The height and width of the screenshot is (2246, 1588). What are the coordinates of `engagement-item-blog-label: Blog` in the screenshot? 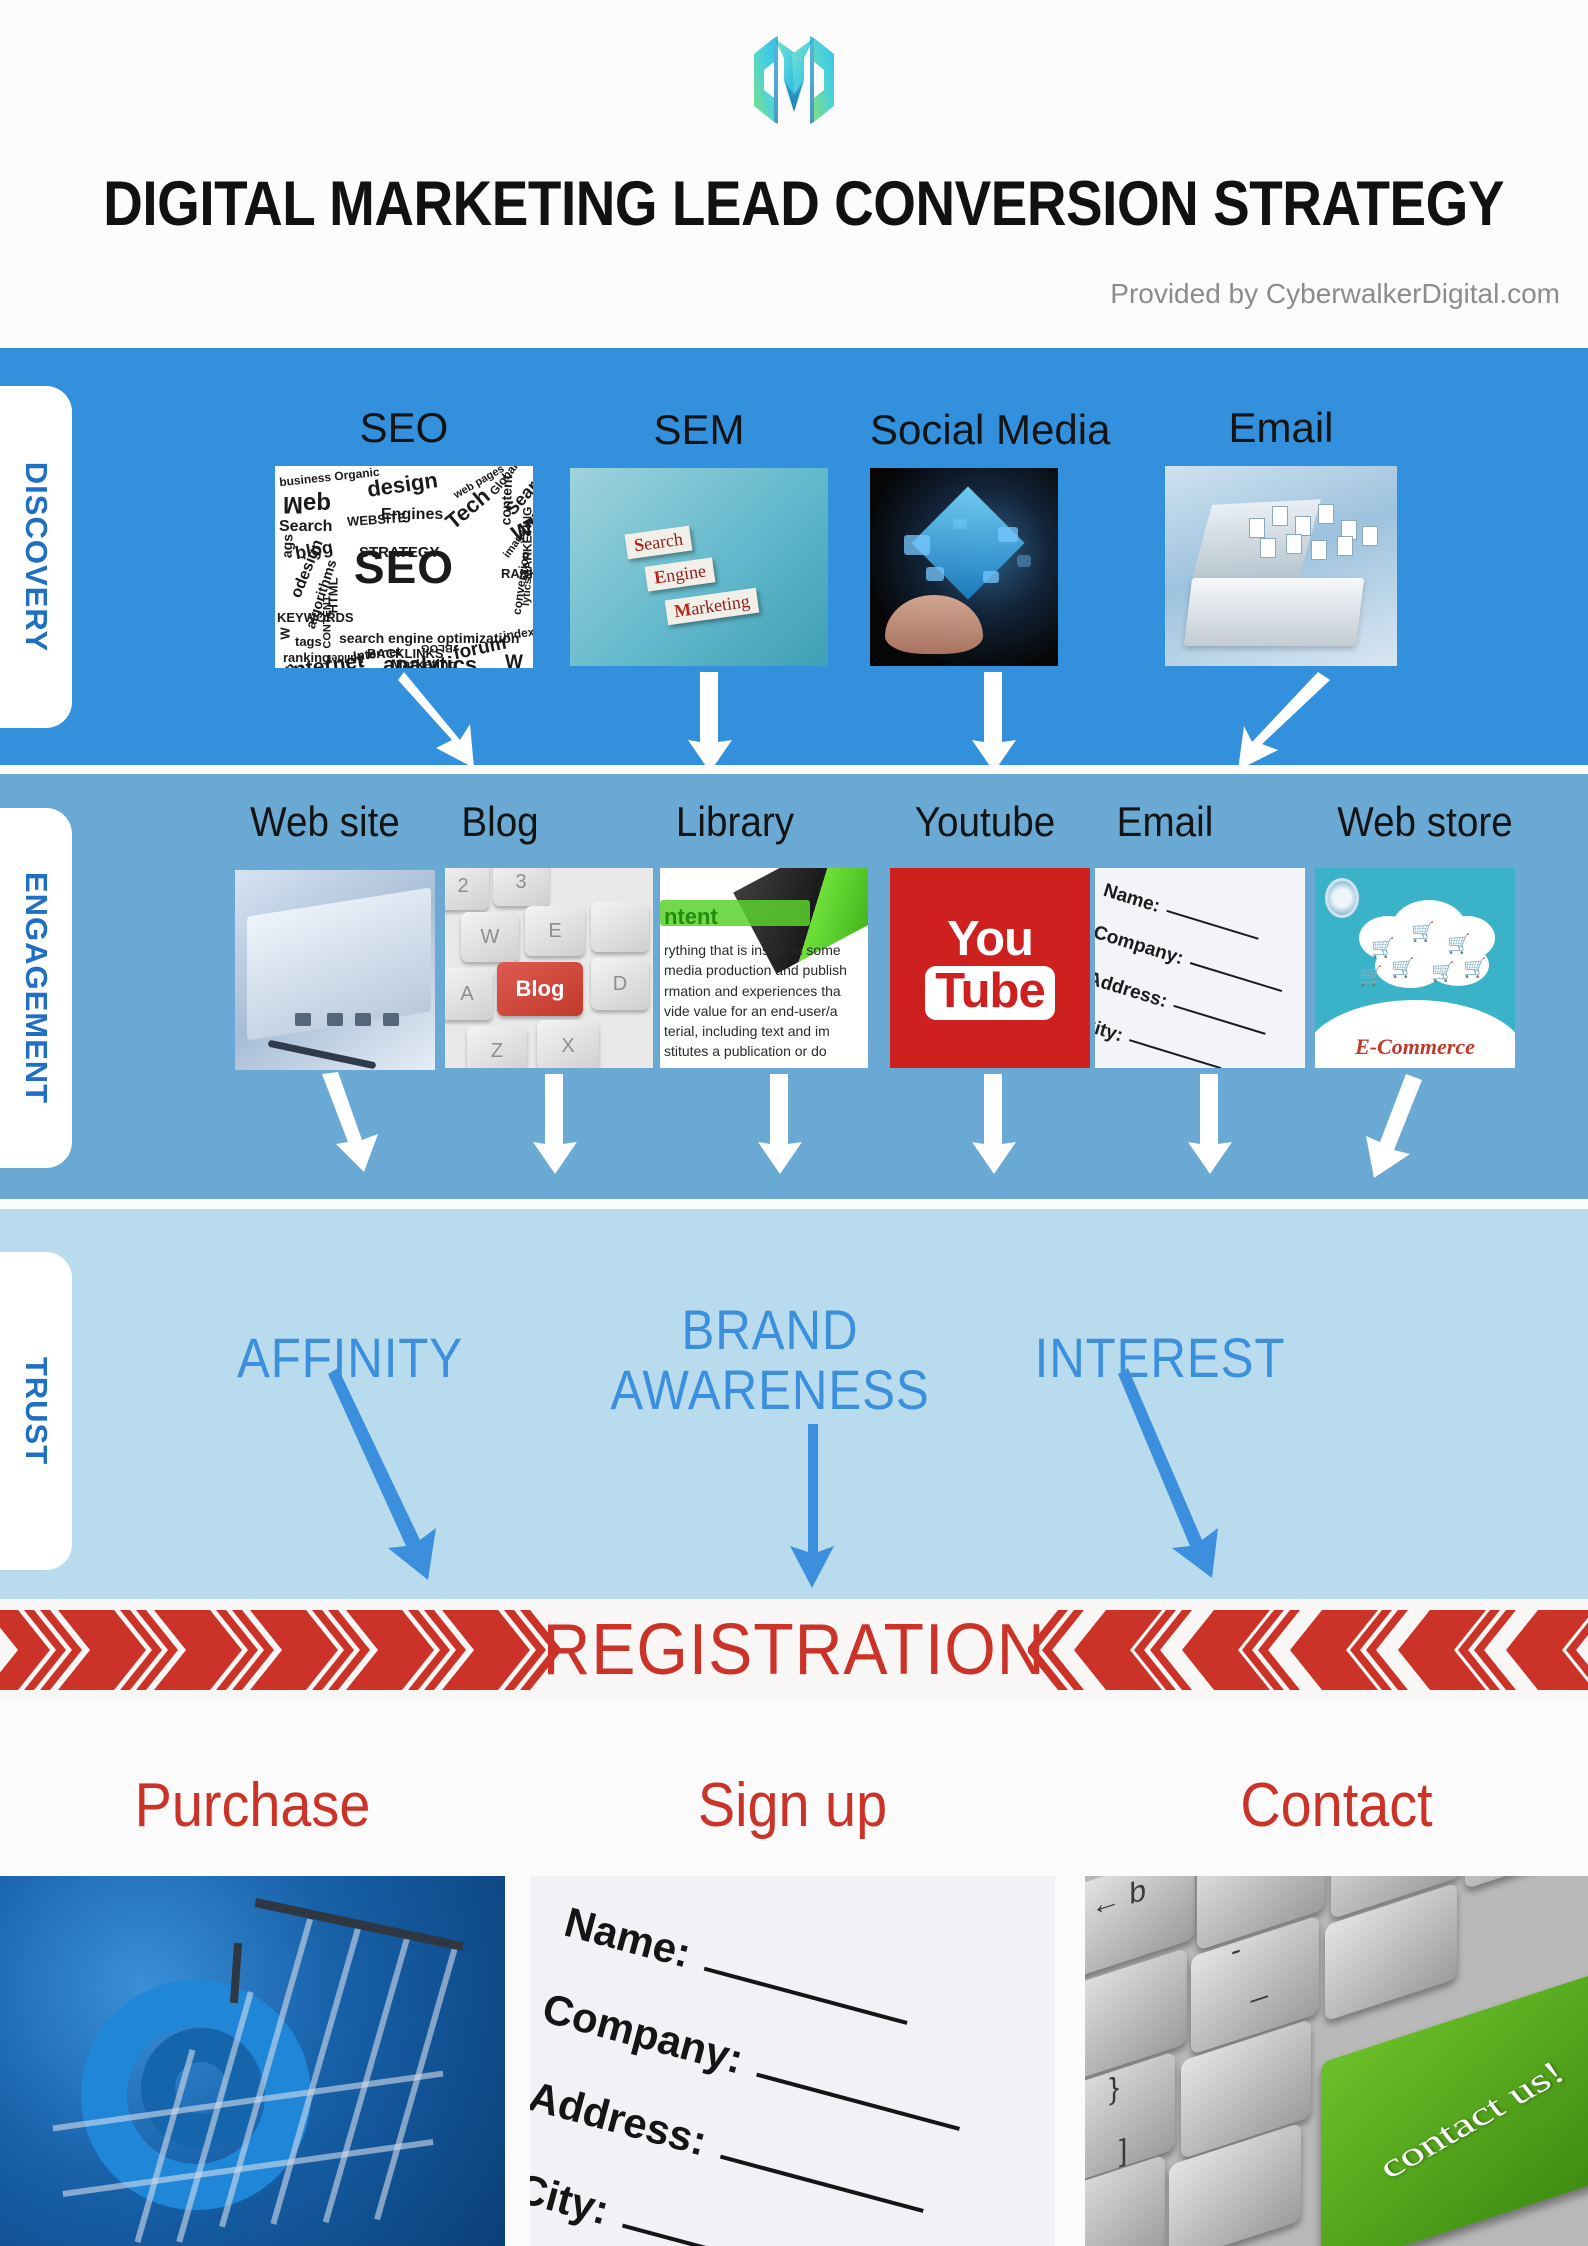 It's located at (500, 821).